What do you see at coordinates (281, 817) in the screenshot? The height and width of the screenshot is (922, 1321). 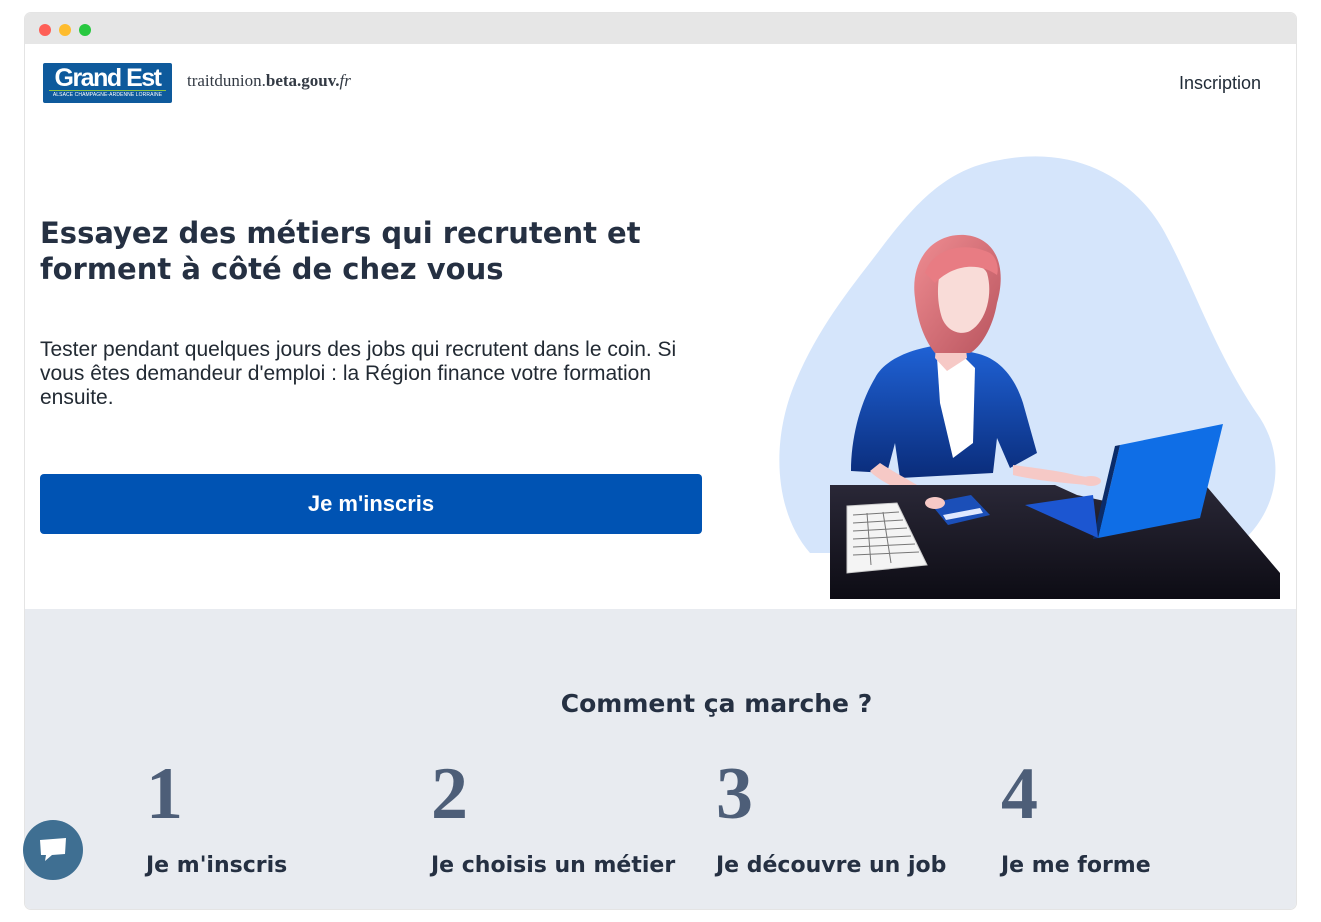 I see `step-1: 1 Je m'inscris` at bounding box center [281, 817].